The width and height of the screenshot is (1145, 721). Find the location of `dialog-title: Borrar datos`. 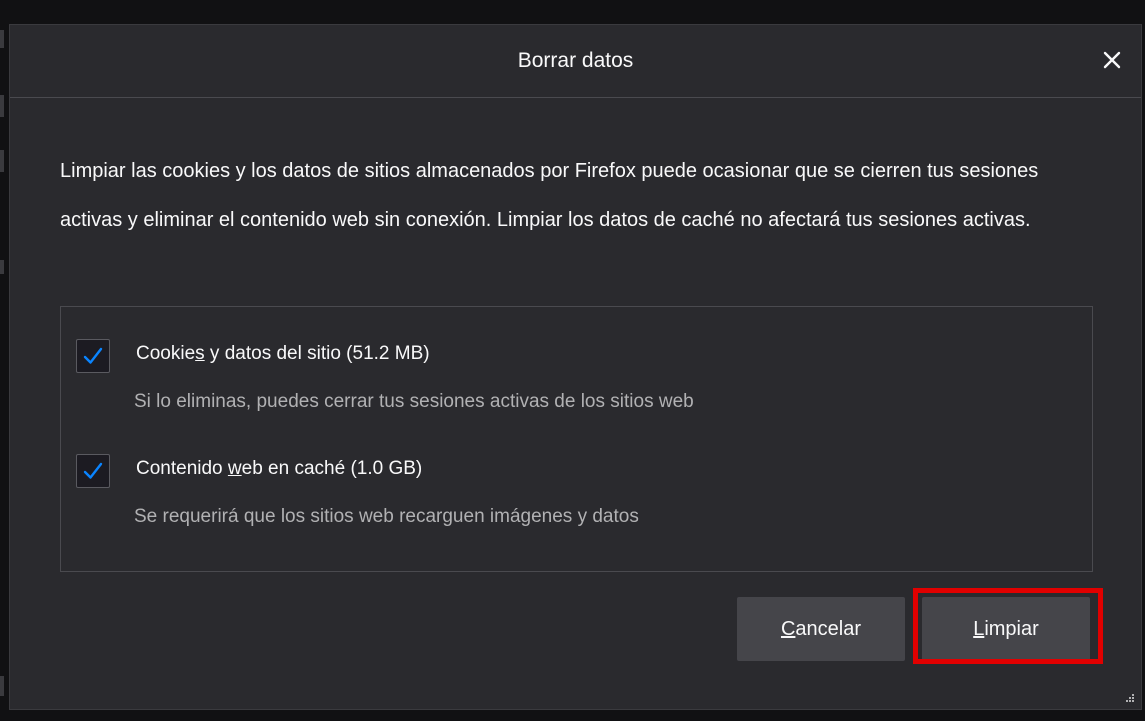

dialog-title: Borrar datos is located at coordinates (575, 60).